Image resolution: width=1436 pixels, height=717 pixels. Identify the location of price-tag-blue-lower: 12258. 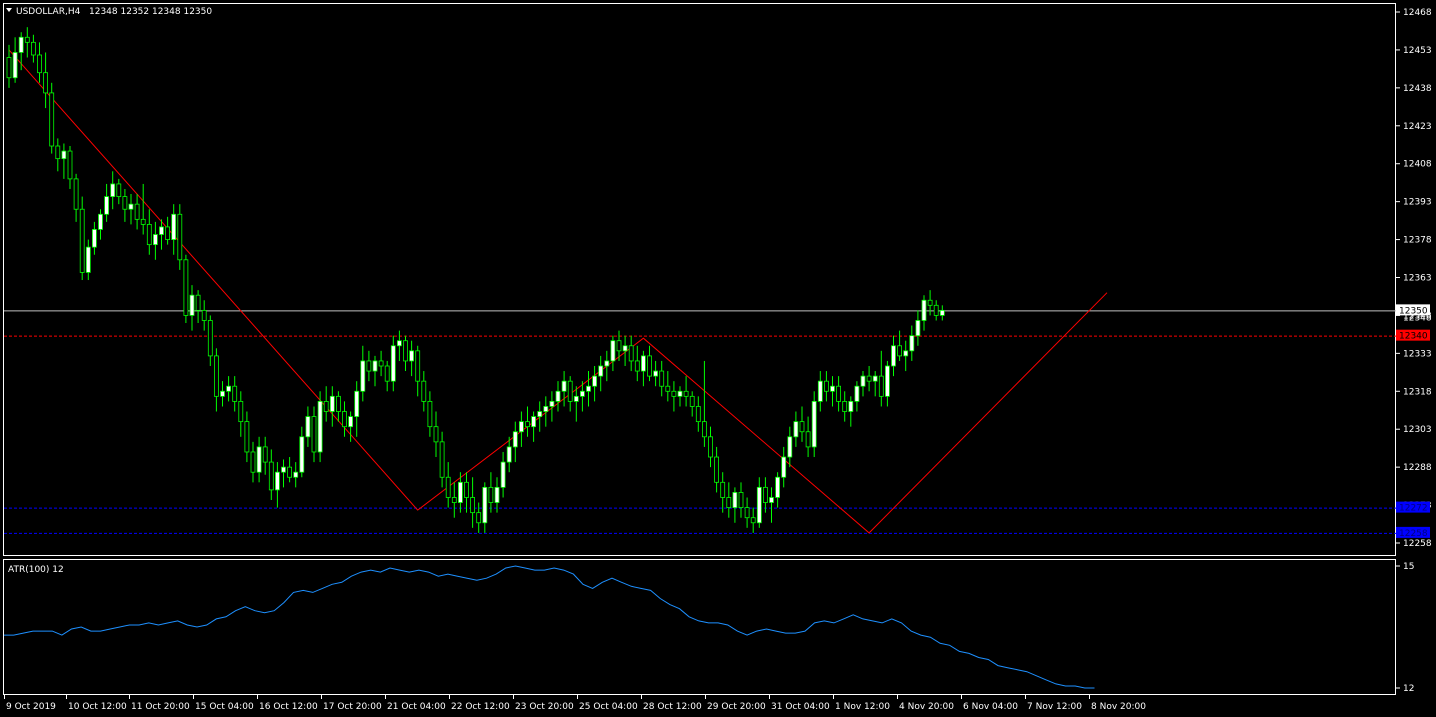
(1413, 534).